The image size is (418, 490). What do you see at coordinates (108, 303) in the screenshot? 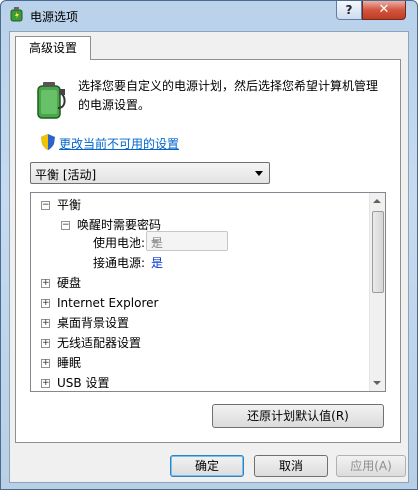
I see `tree-item-label: Internet Explorer` at bounding box center [108, 303].